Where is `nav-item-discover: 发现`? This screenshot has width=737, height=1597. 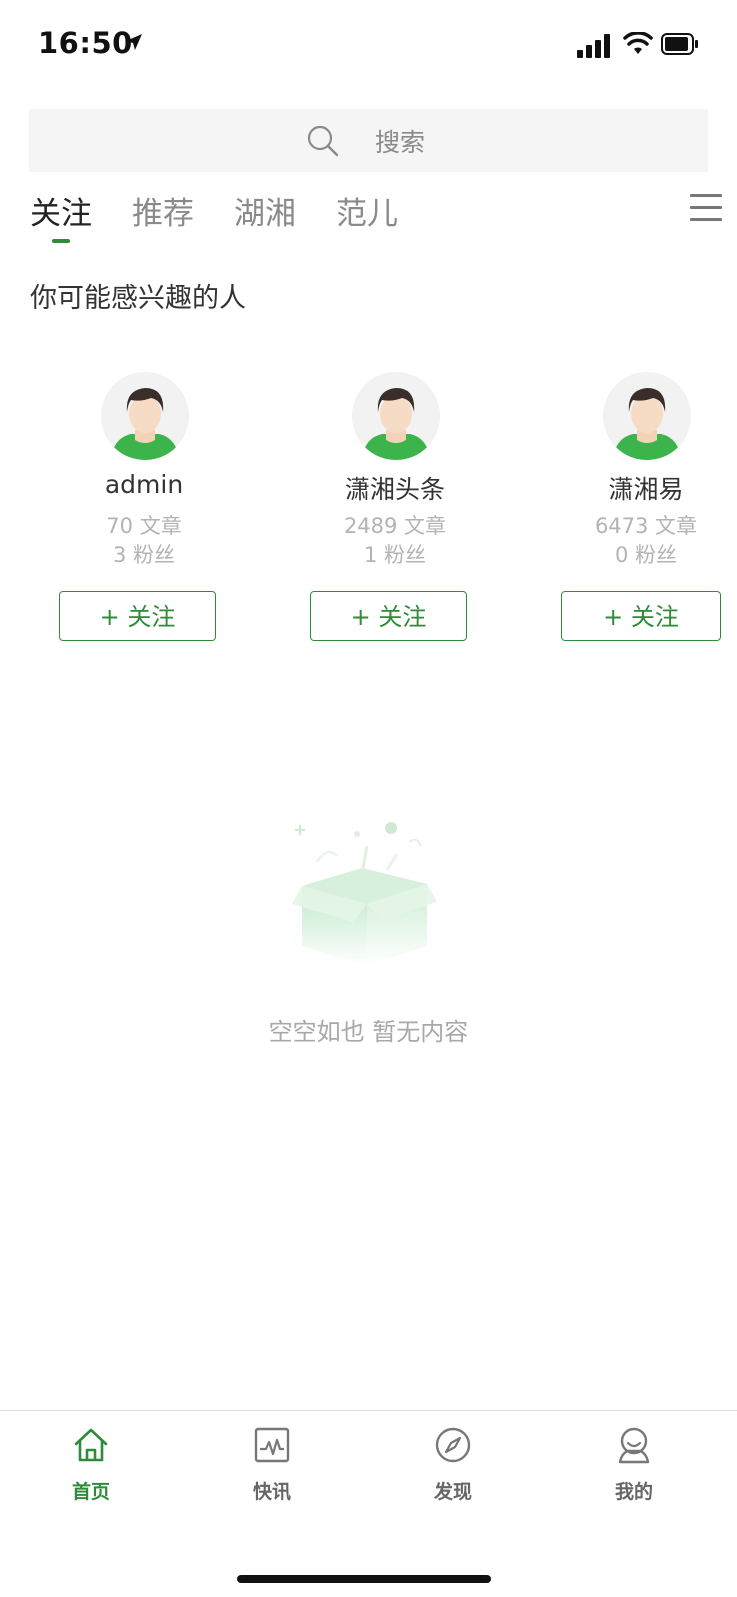 nav-item-discover: 发现 is located at coordinates (453, 1465).